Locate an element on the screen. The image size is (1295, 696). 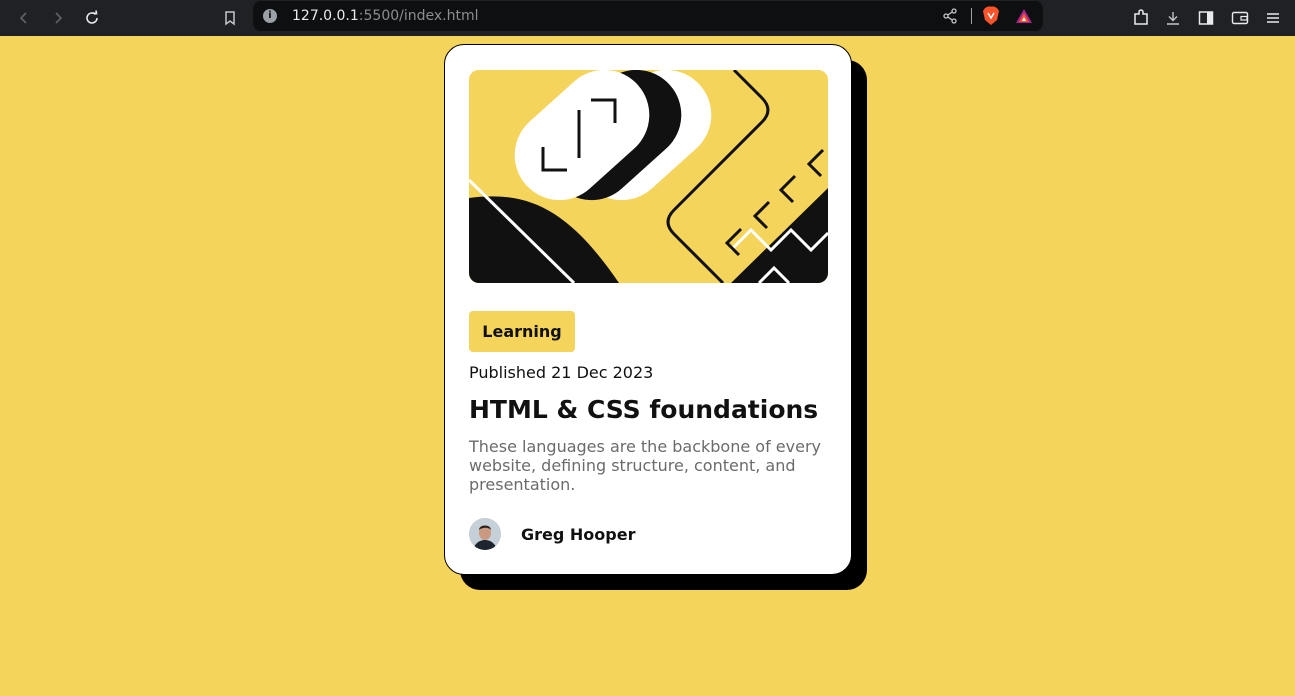
downloads-icon is located at coordinates (1173, 18).